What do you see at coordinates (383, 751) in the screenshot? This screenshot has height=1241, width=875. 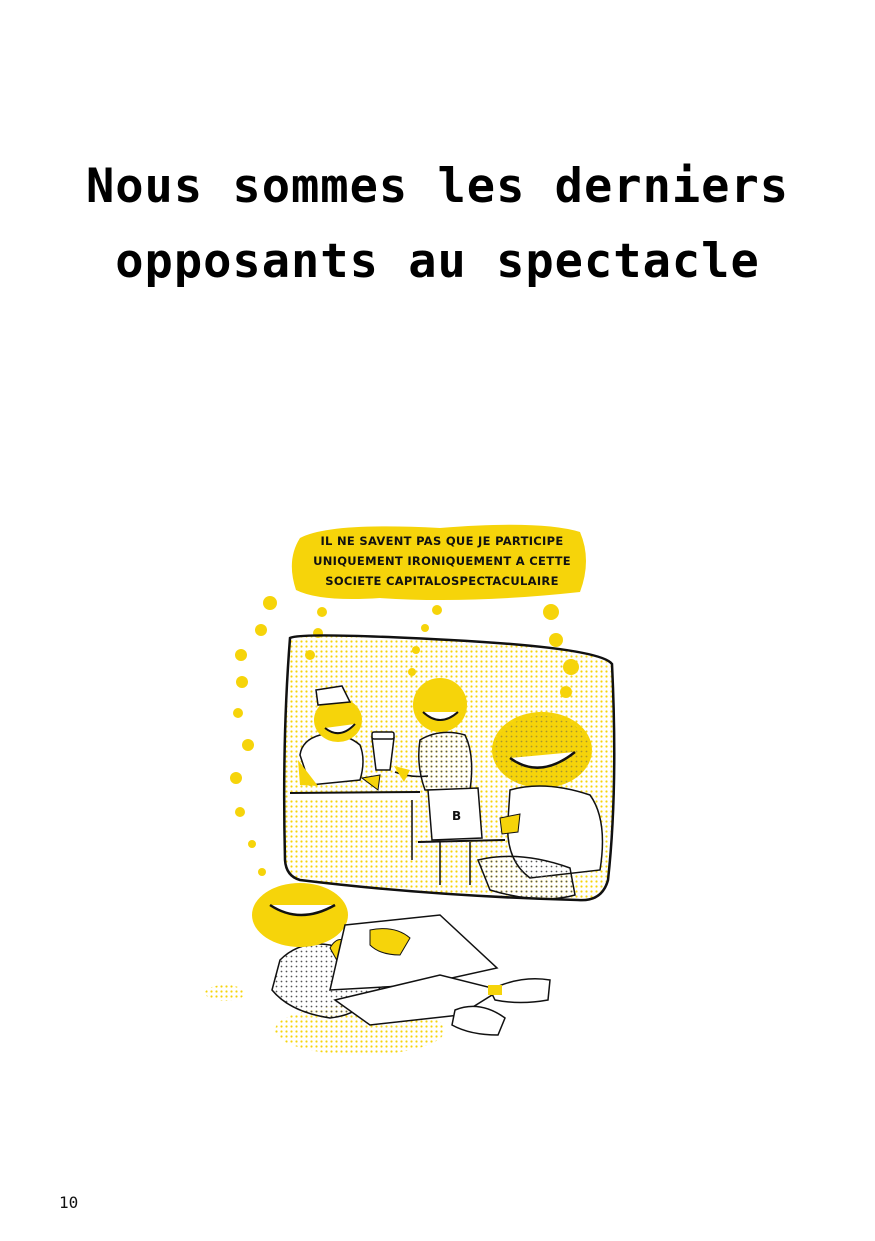 I see `coffee-cup` at bounding box center [383, 751].